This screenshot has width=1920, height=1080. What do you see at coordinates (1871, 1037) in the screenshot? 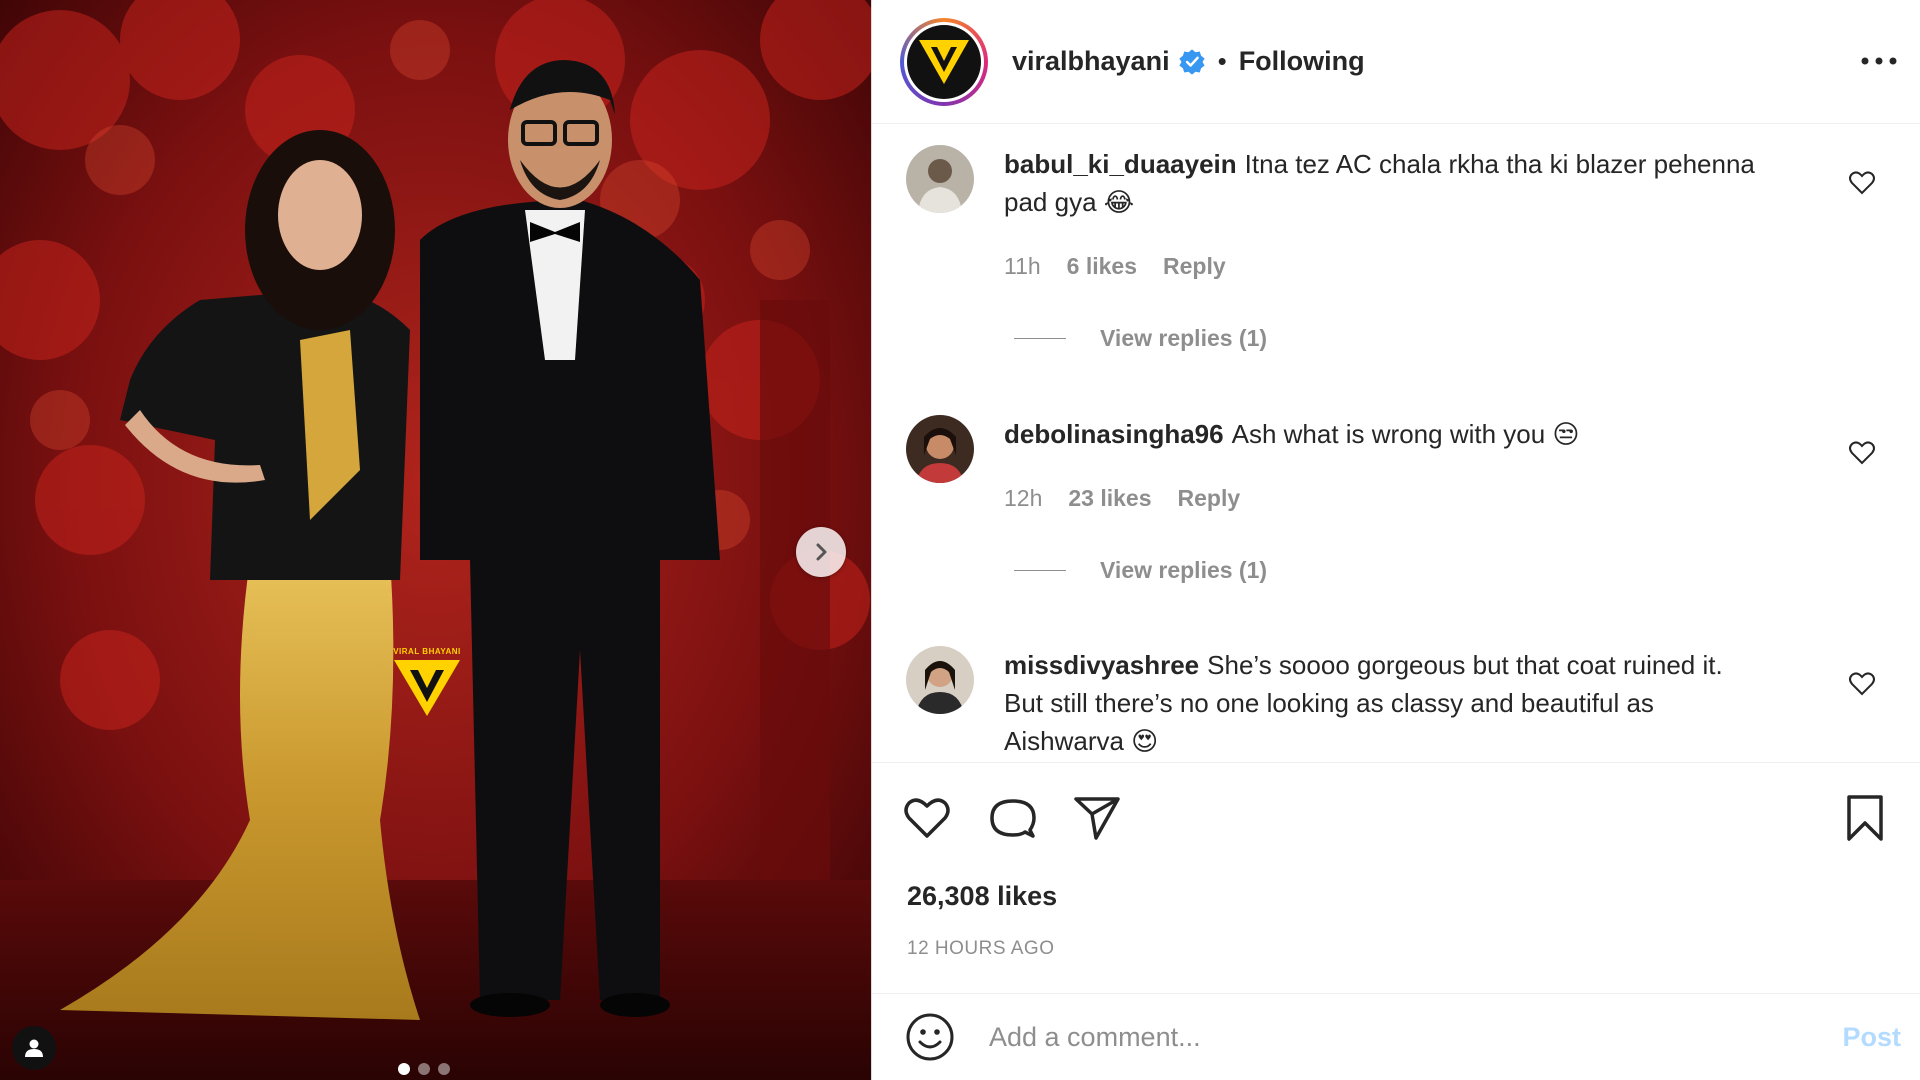
I see `post-comment-button: Post` at bounding box center [1871, 1037].